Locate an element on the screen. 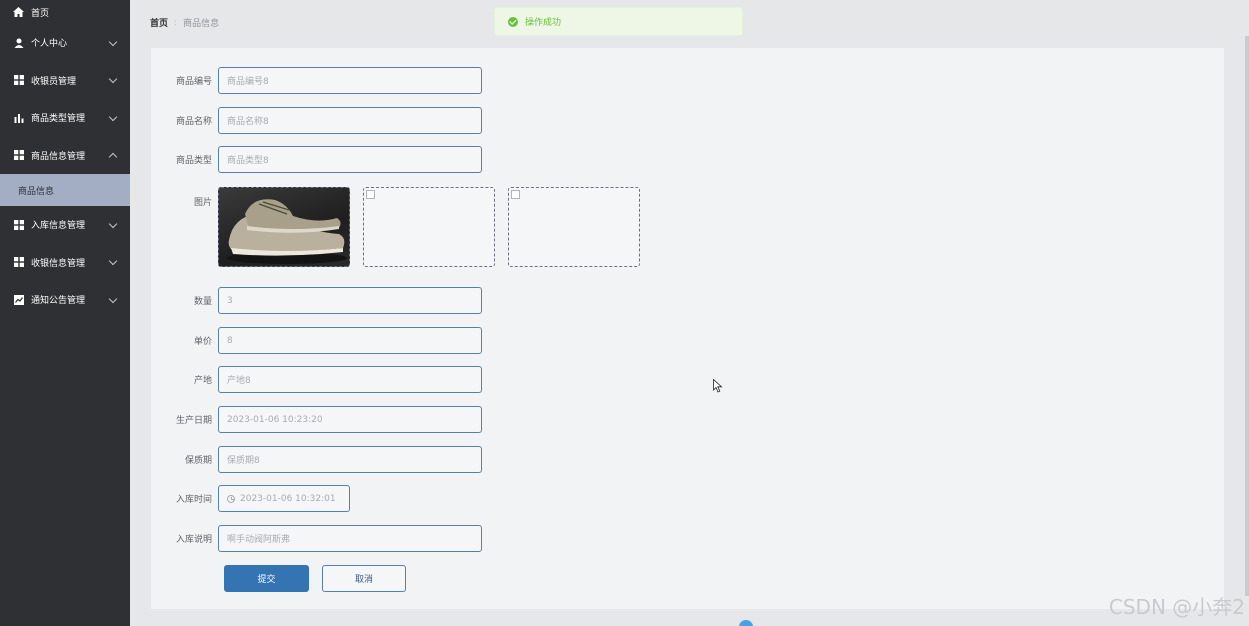 The width and height of the screenshot is (1249, 626). form-row-price: 单价 8 is located at coordinates (316, 340).